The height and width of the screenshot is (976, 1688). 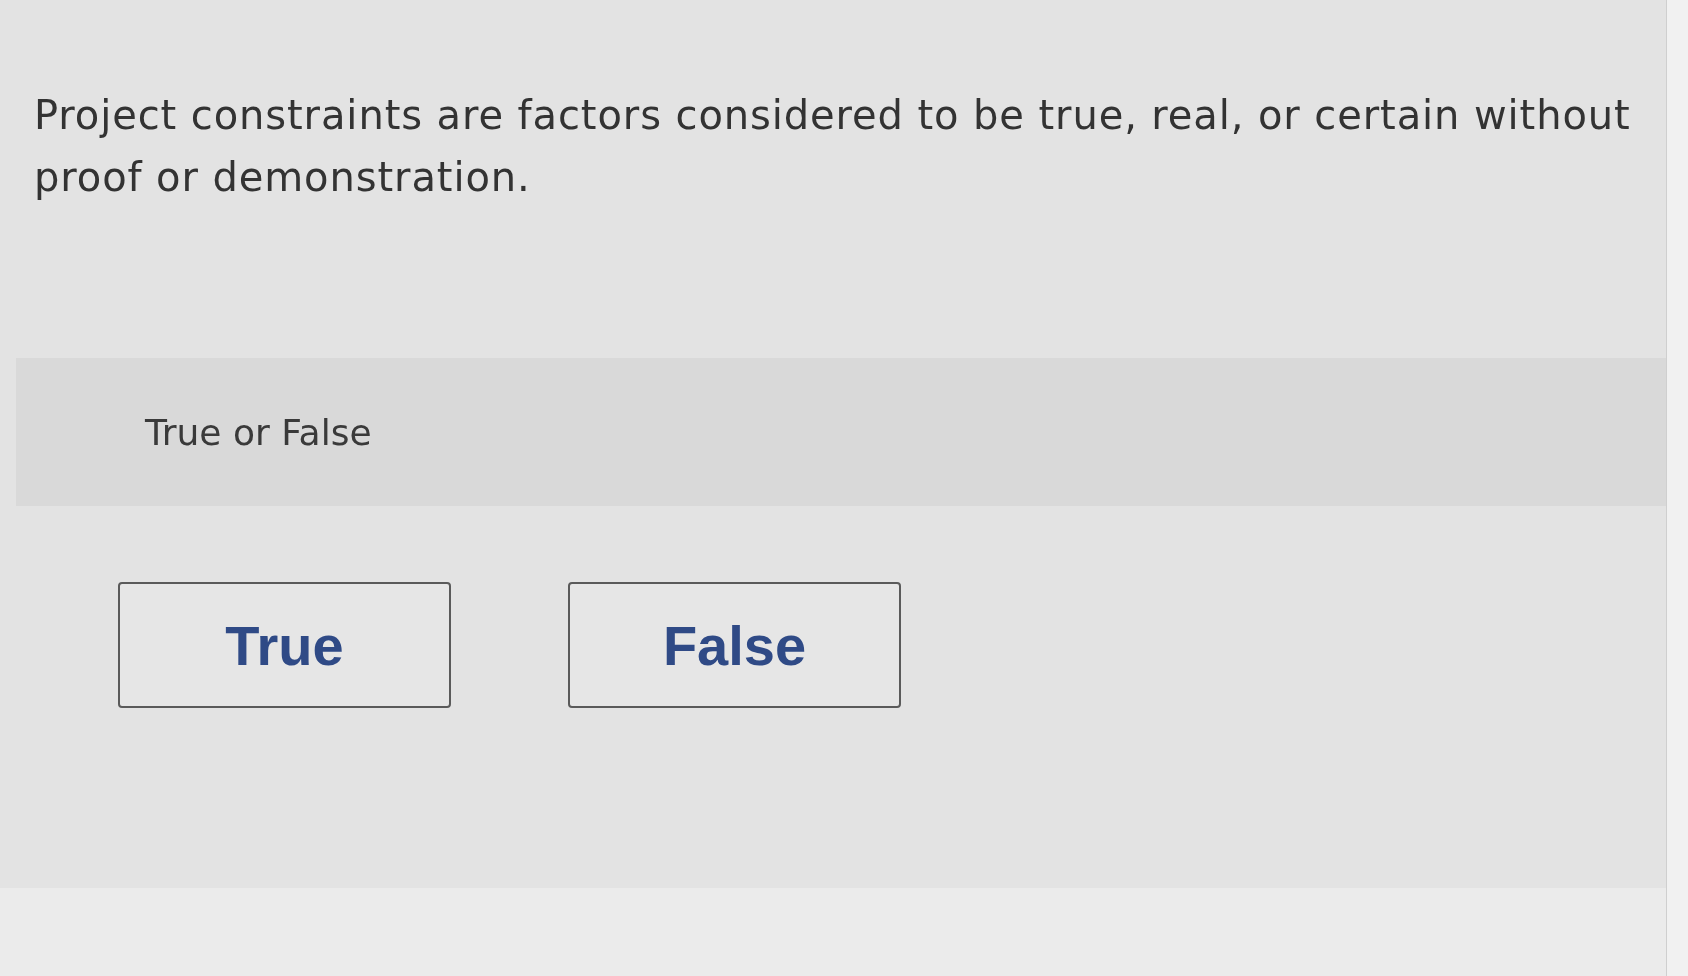 I want to click on answer-type-label: True or False, so click(x=258, y=432).